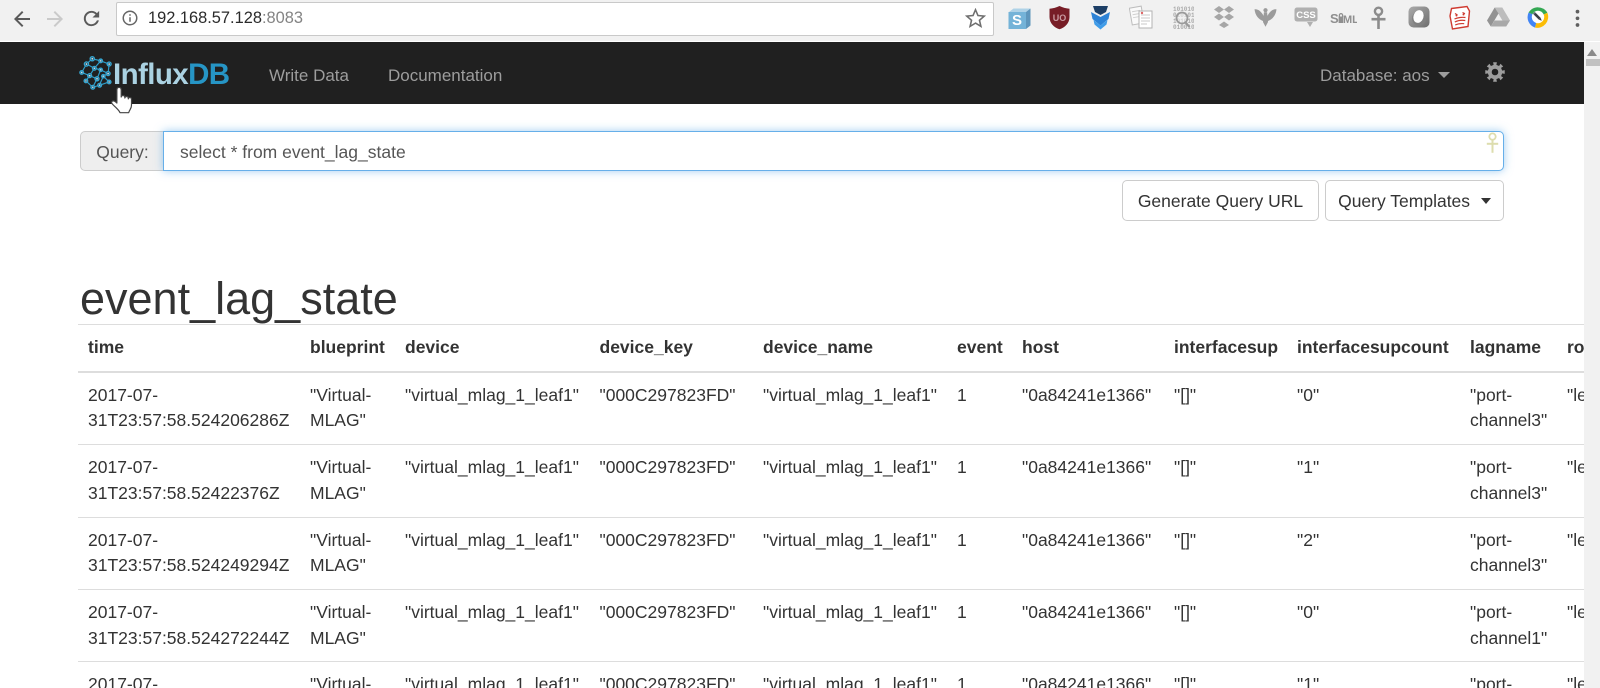  Describe the element at coordinates (1060, 18) in the screenshot. I see `svg-text: UO` at that location.